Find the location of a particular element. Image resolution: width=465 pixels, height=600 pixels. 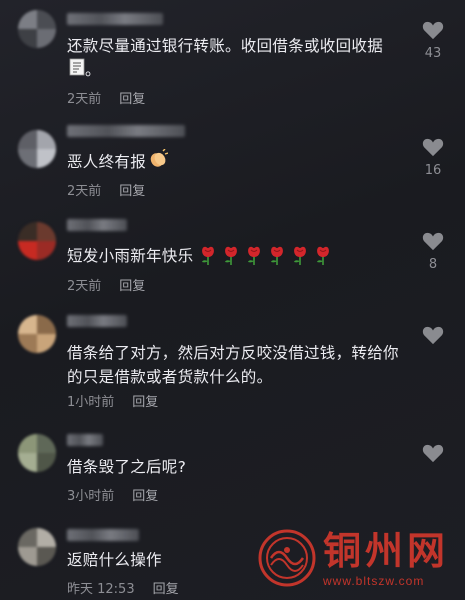

receipt-icon is located at coordinates (77, 70).